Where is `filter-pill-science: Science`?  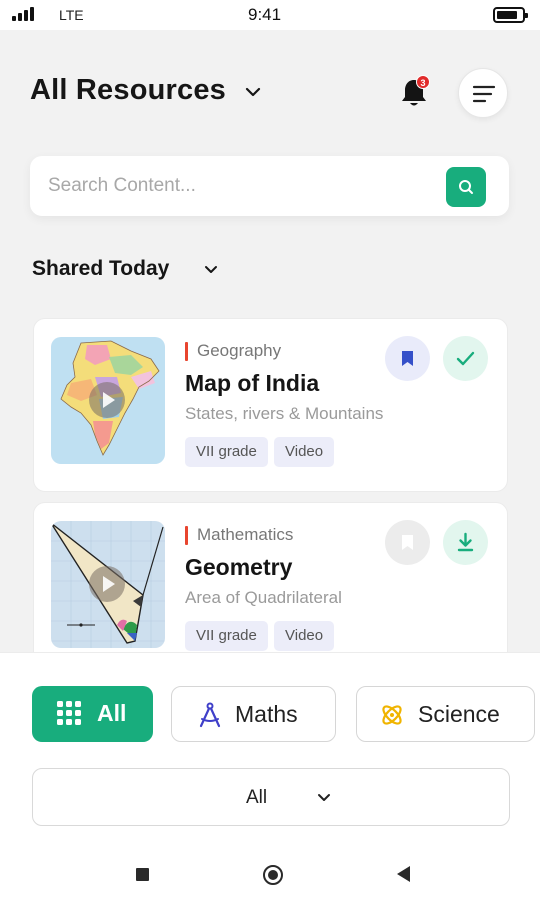
filter-pill-science: Science is located at coordinates (445, 714).